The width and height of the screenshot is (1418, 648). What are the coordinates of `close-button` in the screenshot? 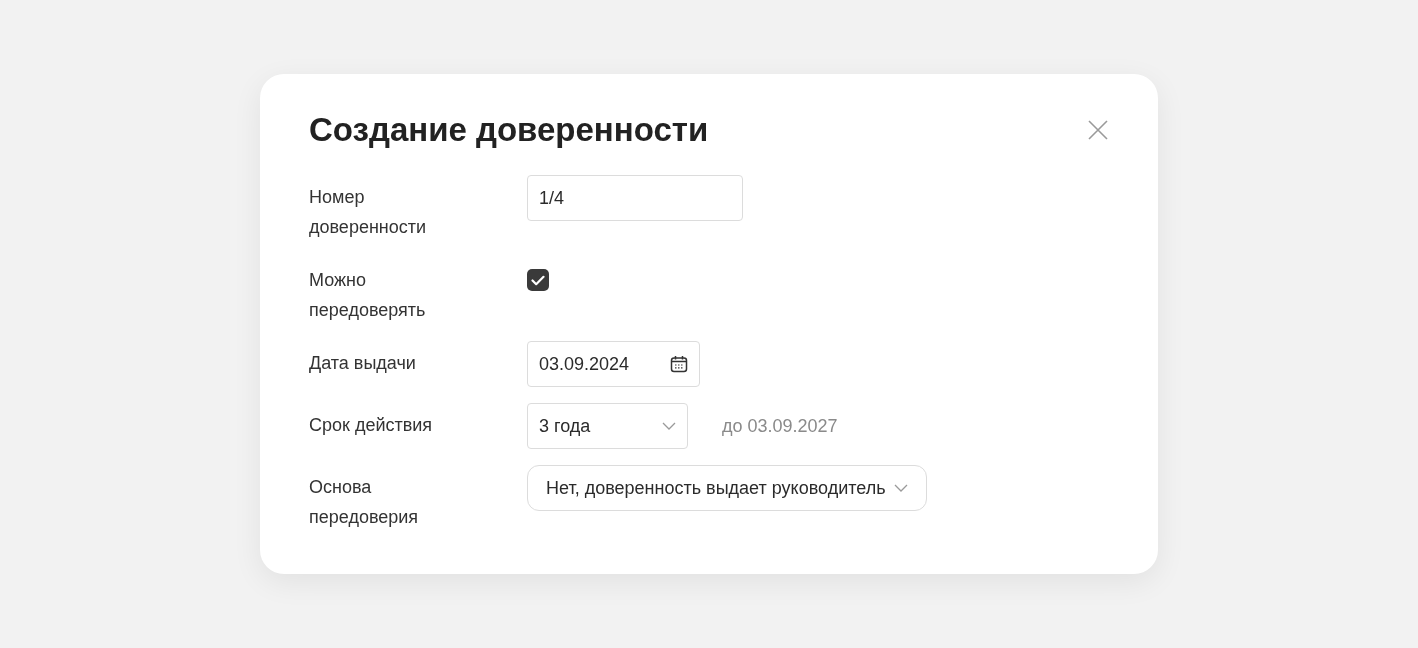 It's located at (1098, 130).